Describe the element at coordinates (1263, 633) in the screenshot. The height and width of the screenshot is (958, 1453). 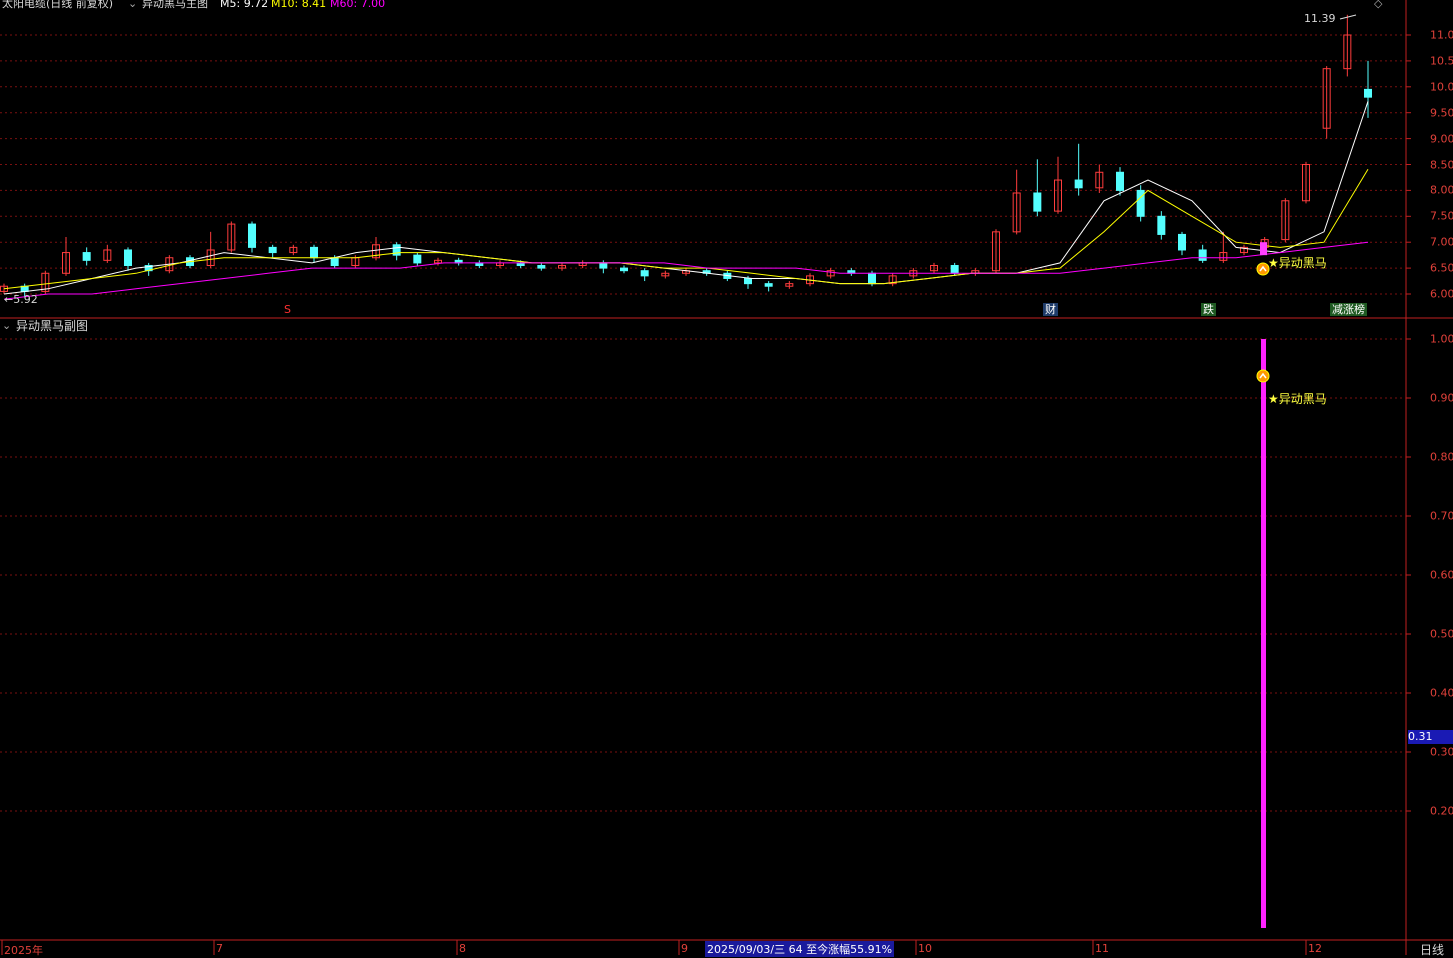
I see `signal-bar` at that location.